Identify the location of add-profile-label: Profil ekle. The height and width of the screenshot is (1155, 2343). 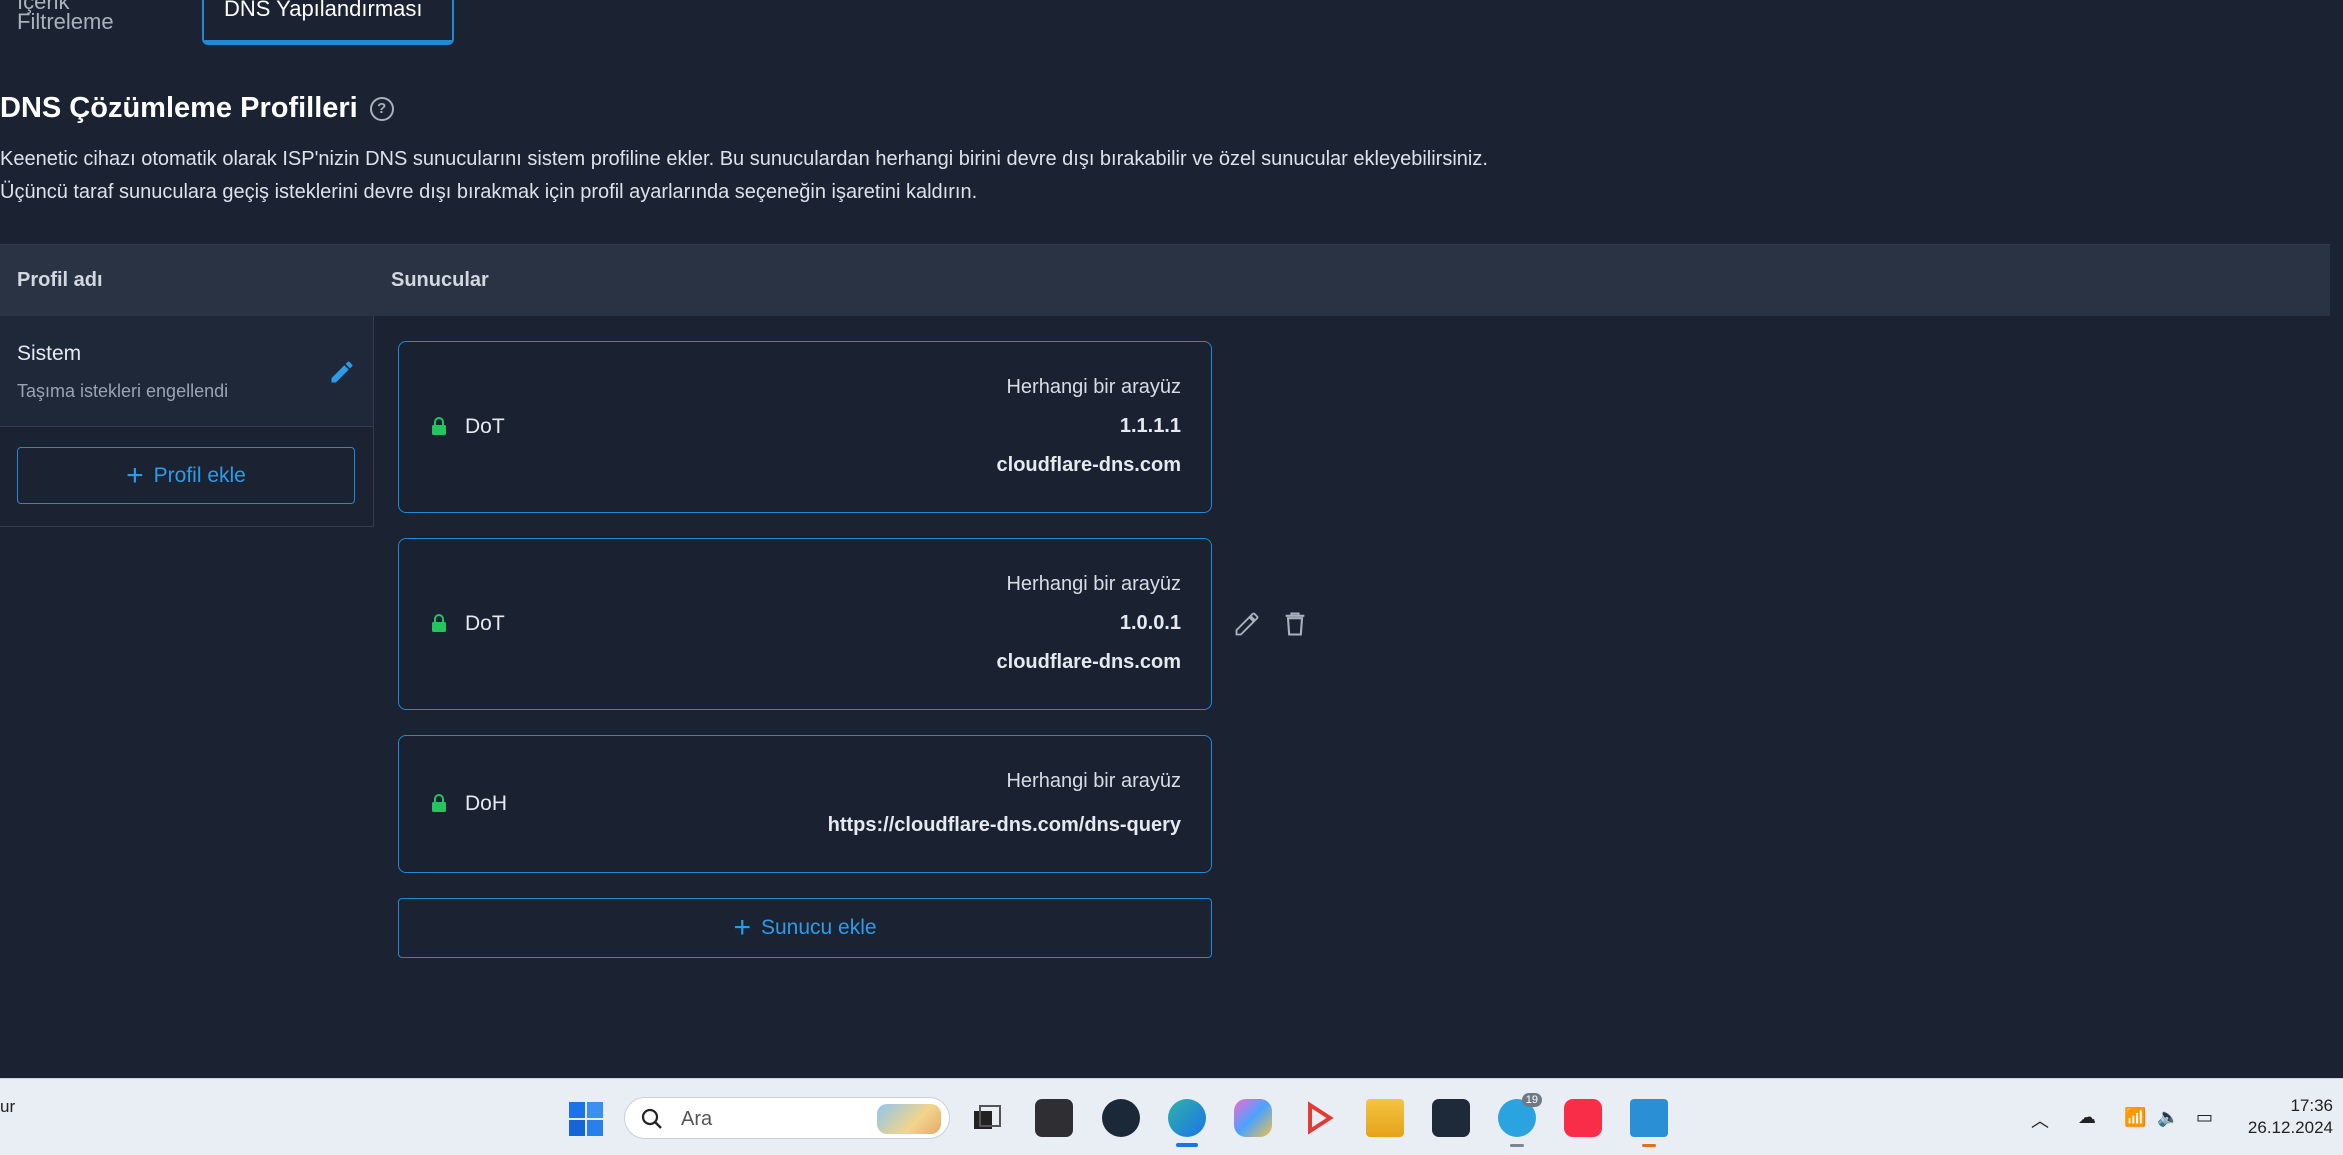
(199, 475).